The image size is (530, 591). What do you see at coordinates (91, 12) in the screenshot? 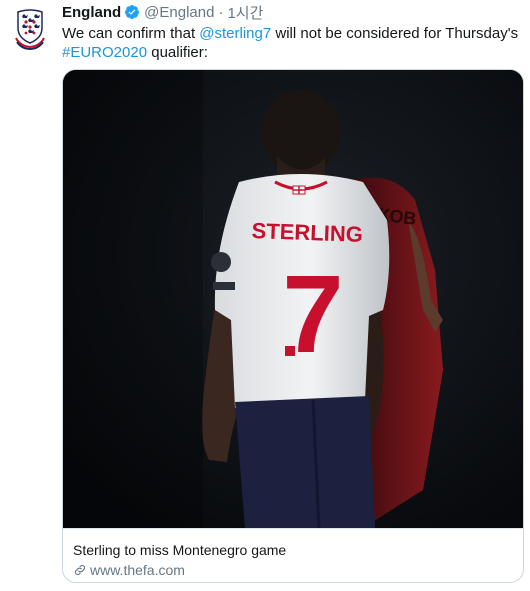
I see `author-name: England` at bounding box center [91, 12].